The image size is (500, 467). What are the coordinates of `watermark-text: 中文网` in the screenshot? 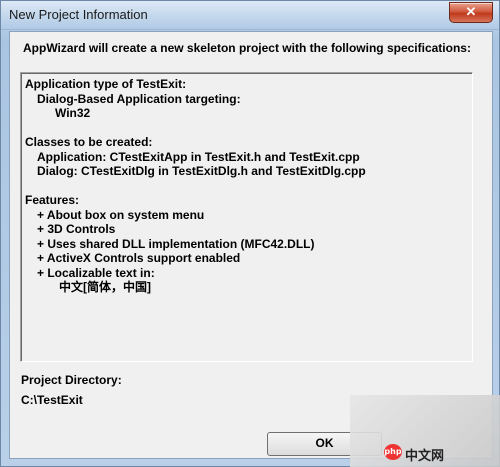 It's located at (425, 456).